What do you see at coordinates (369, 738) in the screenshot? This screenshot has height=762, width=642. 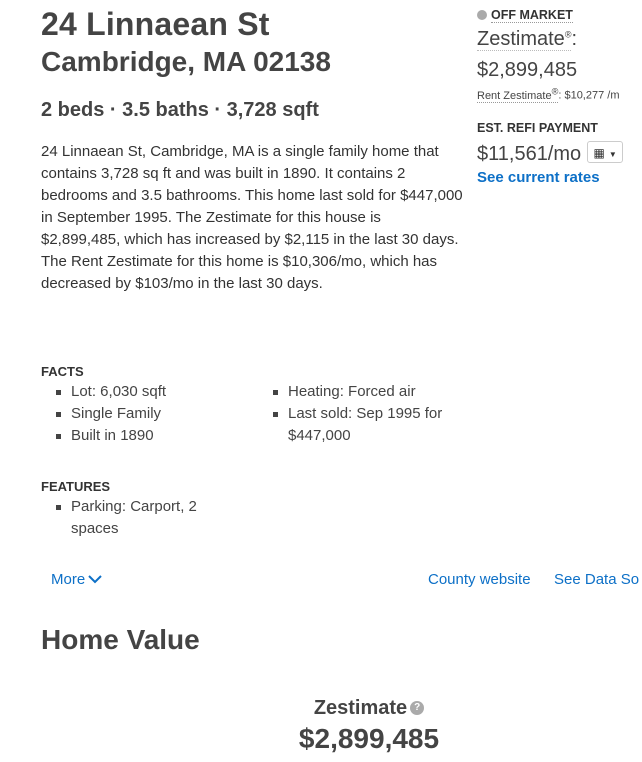 I see `home-value-zestimate-value: $2,899,485` at bounding box center [369, 738].